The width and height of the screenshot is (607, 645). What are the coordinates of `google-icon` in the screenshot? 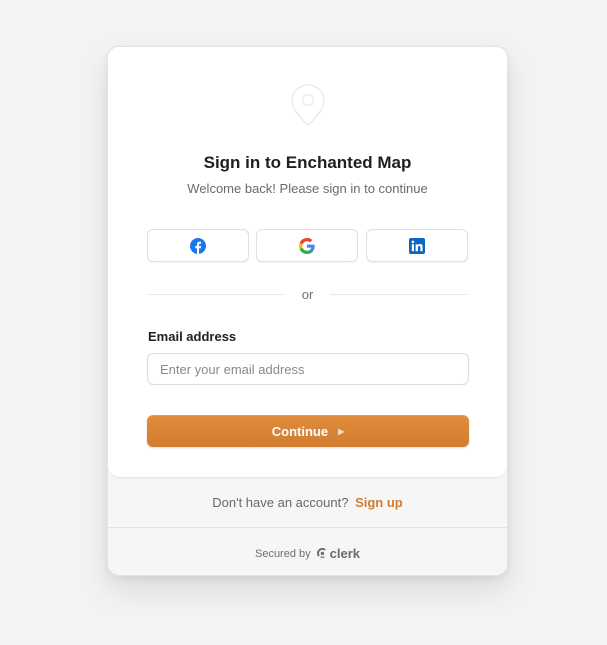 It's located at (307, 245).